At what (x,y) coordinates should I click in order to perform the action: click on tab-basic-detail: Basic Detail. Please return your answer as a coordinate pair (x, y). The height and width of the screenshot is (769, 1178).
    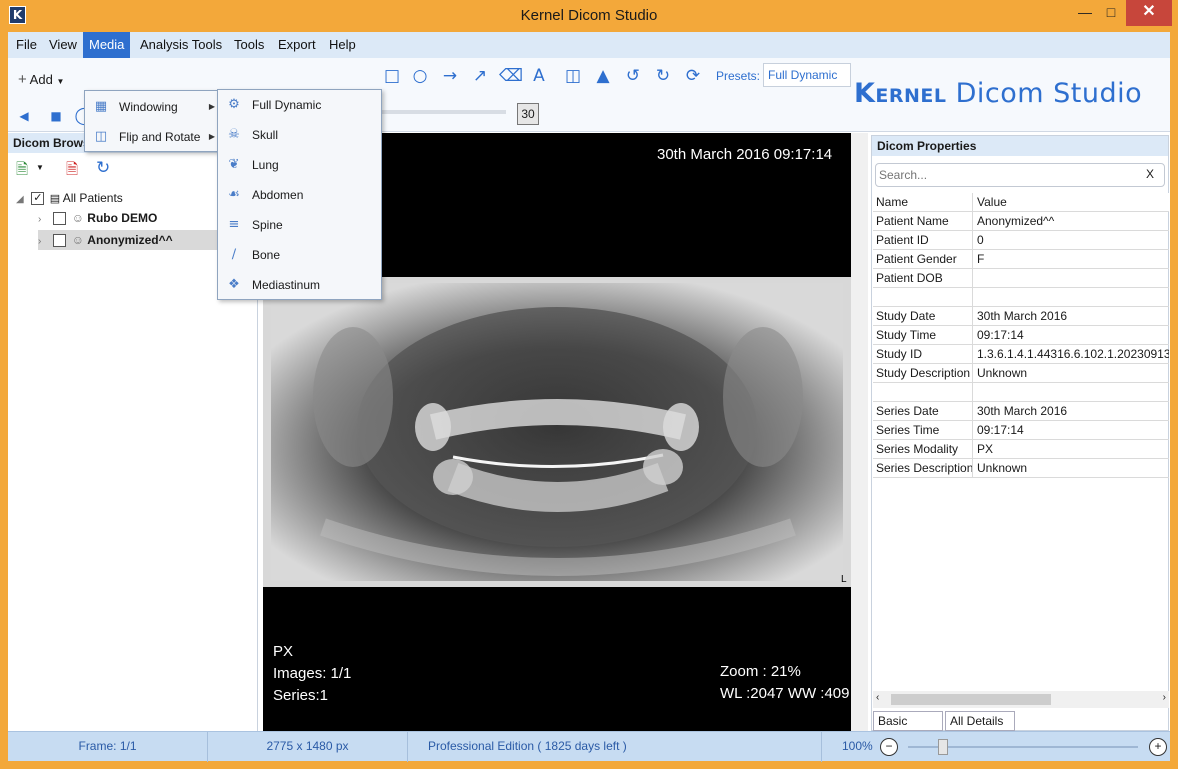
    Looking at the image, I should click on (908, 728).